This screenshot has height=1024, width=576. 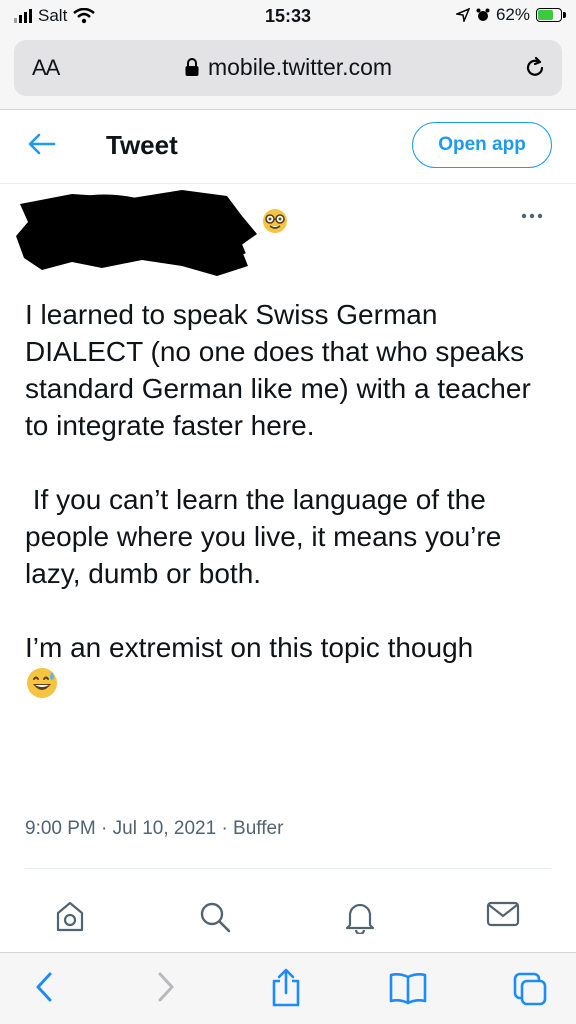 I want to click on open-app-button: Open app, so click(x=482, y=145).